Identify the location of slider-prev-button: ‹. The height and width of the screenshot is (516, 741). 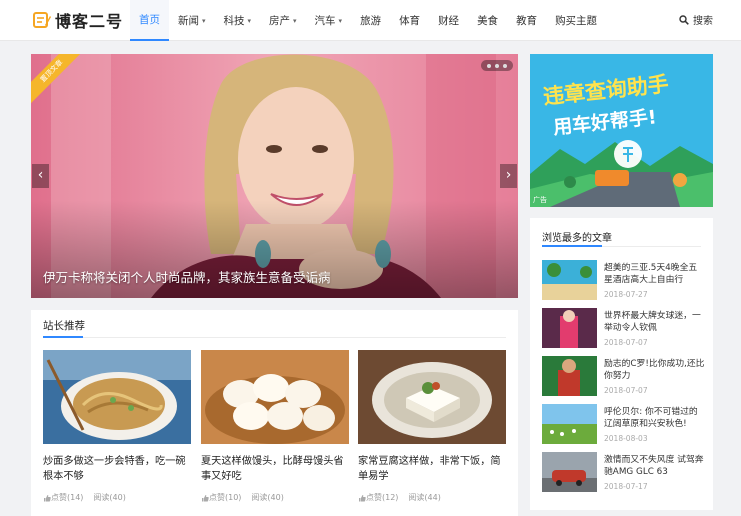
(40, 176).